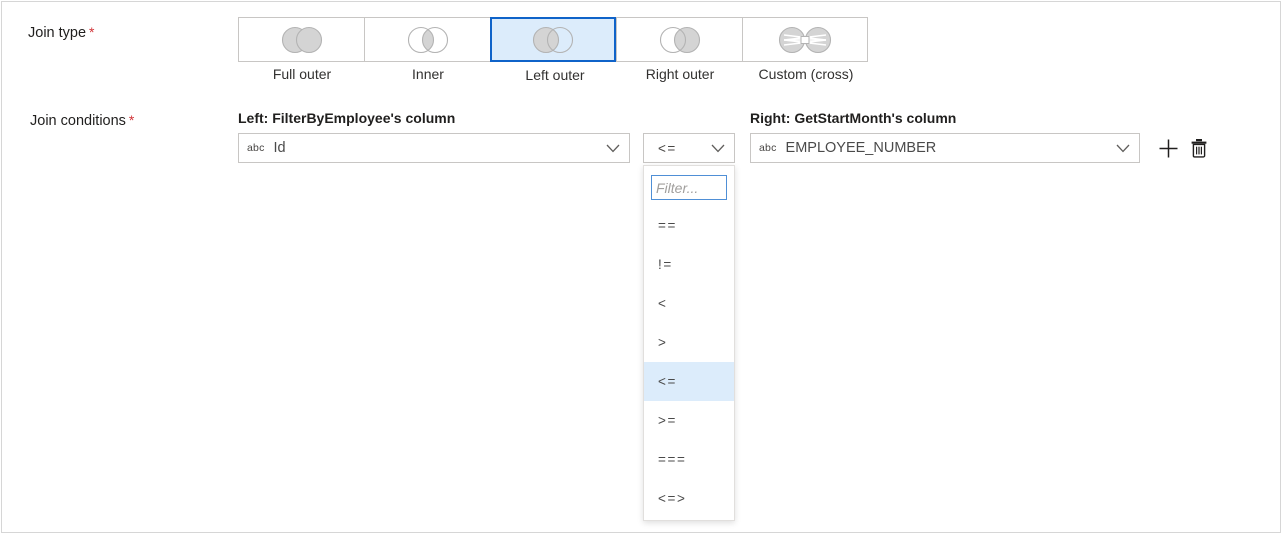  I want to click on operator-option: ==, so click(689, 225).